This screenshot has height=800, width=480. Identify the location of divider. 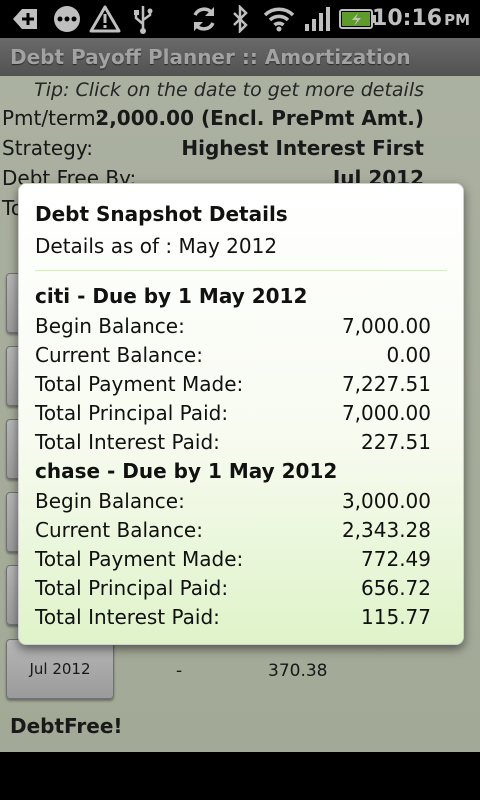
(241, 270).